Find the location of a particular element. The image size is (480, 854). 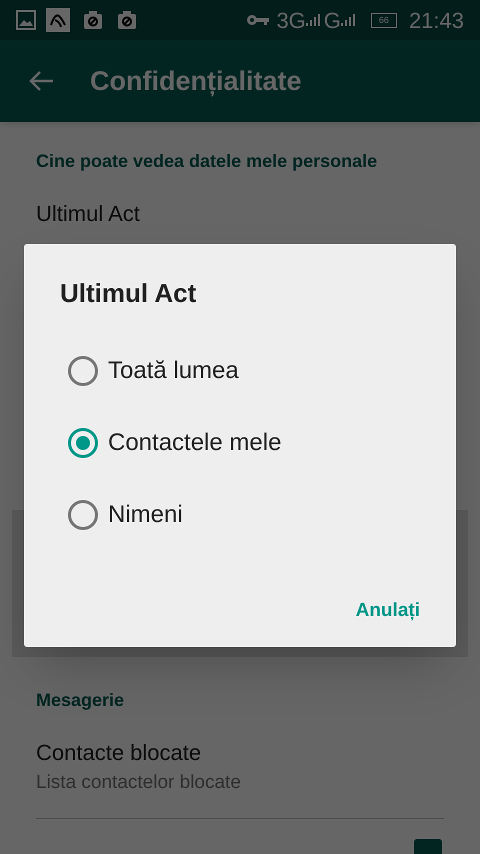

option-label: Contactele mele is located at coordinates (195, 443).